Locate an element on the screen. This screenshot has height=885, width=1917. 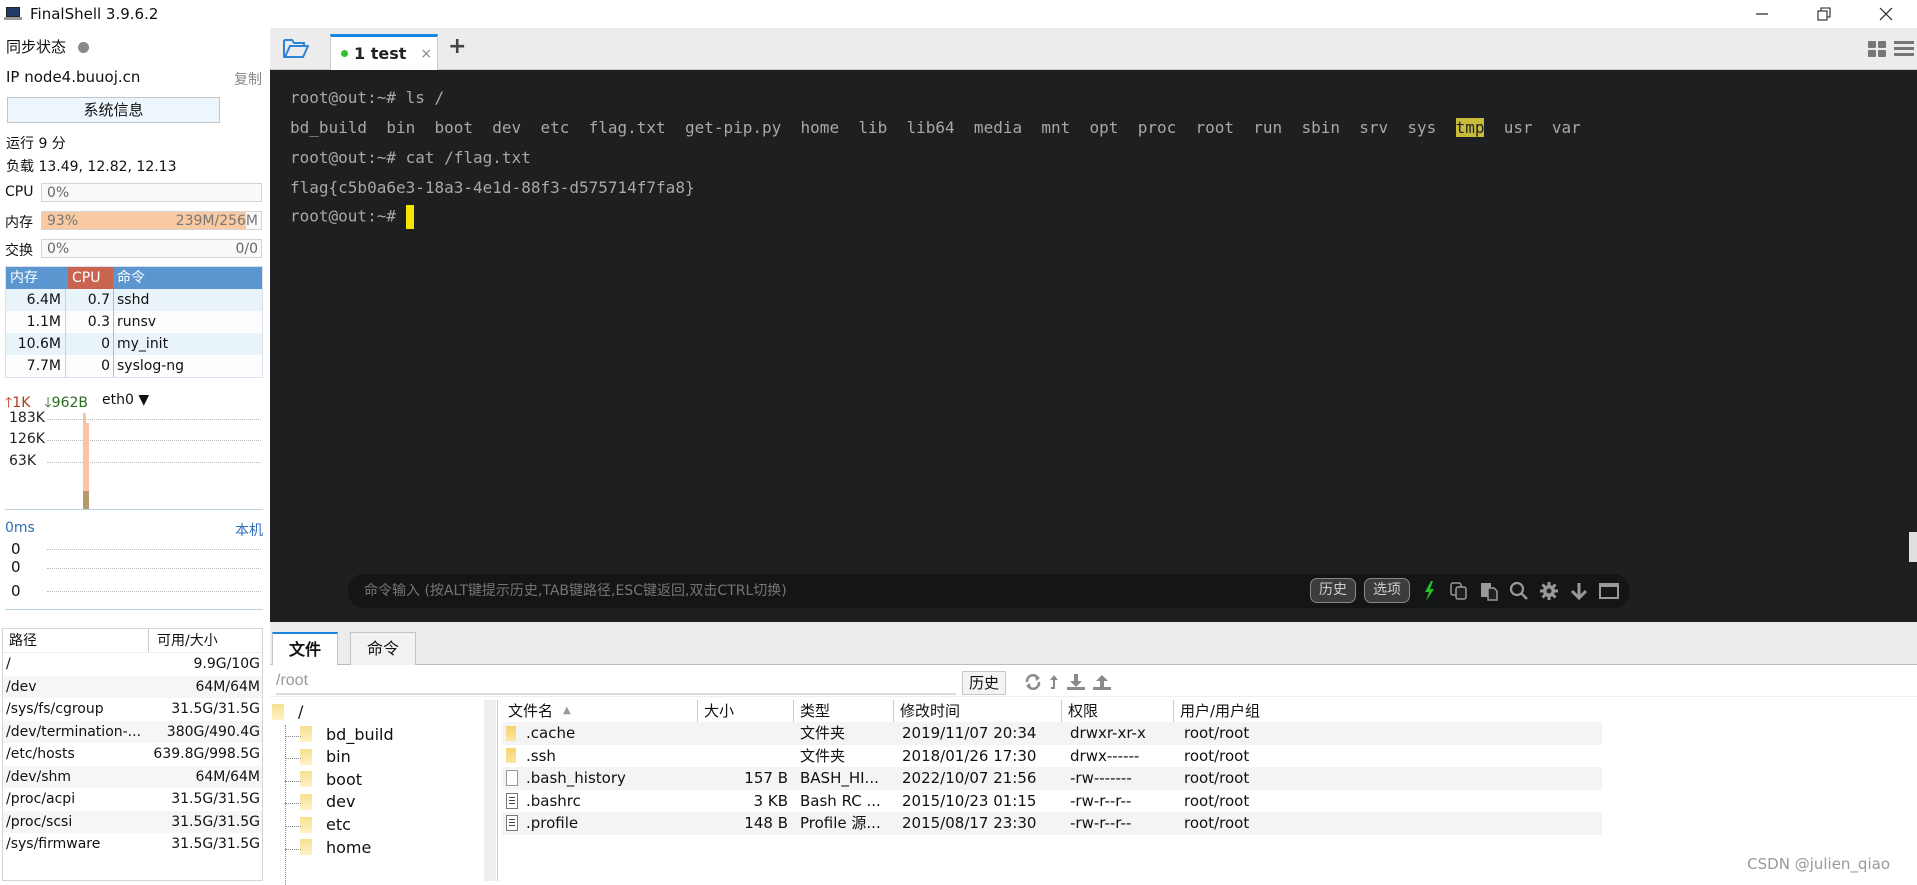
process-command: sshd is located at coordinates (133, 300).